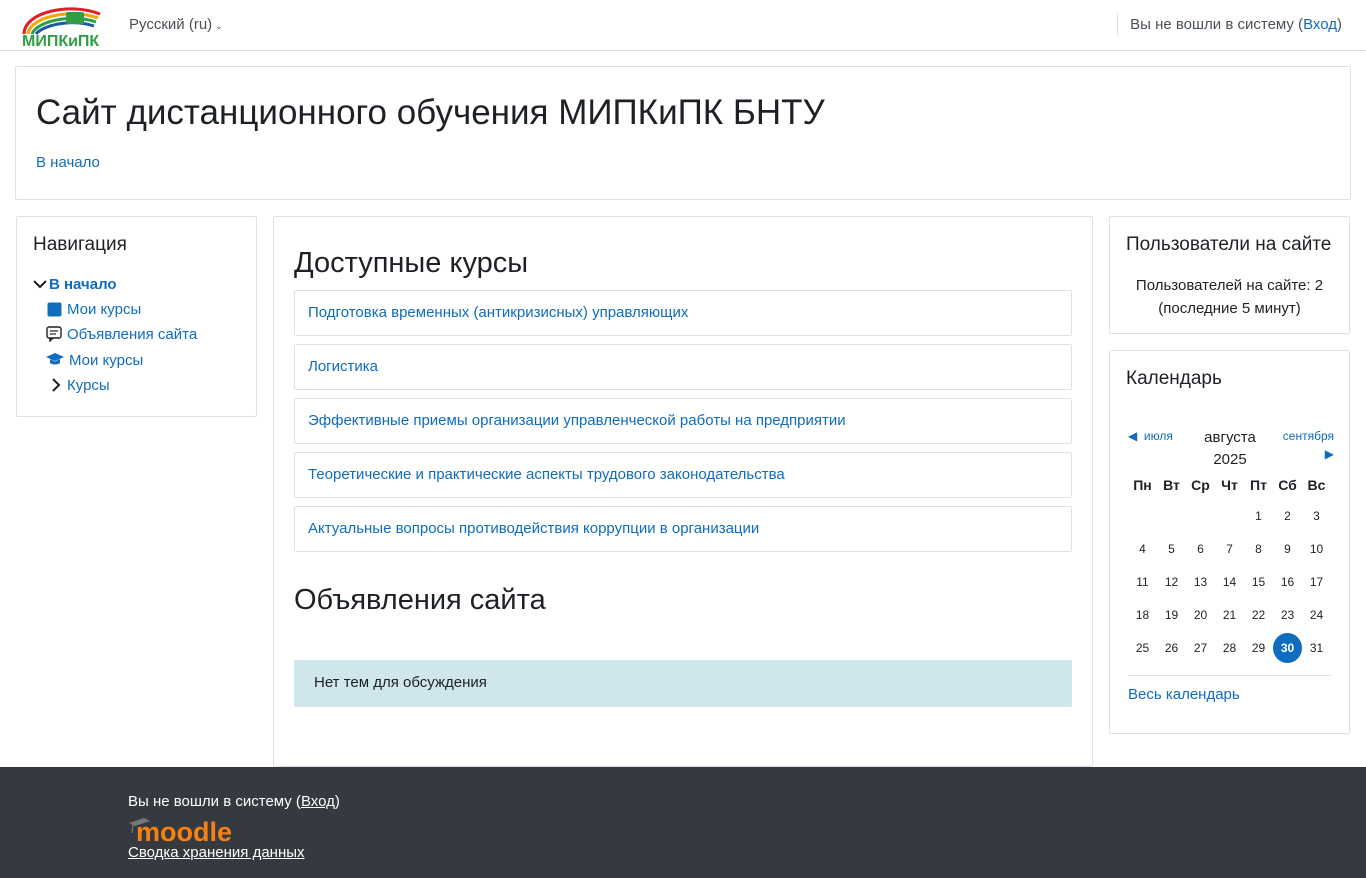 This screenshot has height=878, width=1366. What do you see at coordinates (1229, 581) in the screenshot?
I see `calendar-day: 14` at bounding box center [1229, 581].